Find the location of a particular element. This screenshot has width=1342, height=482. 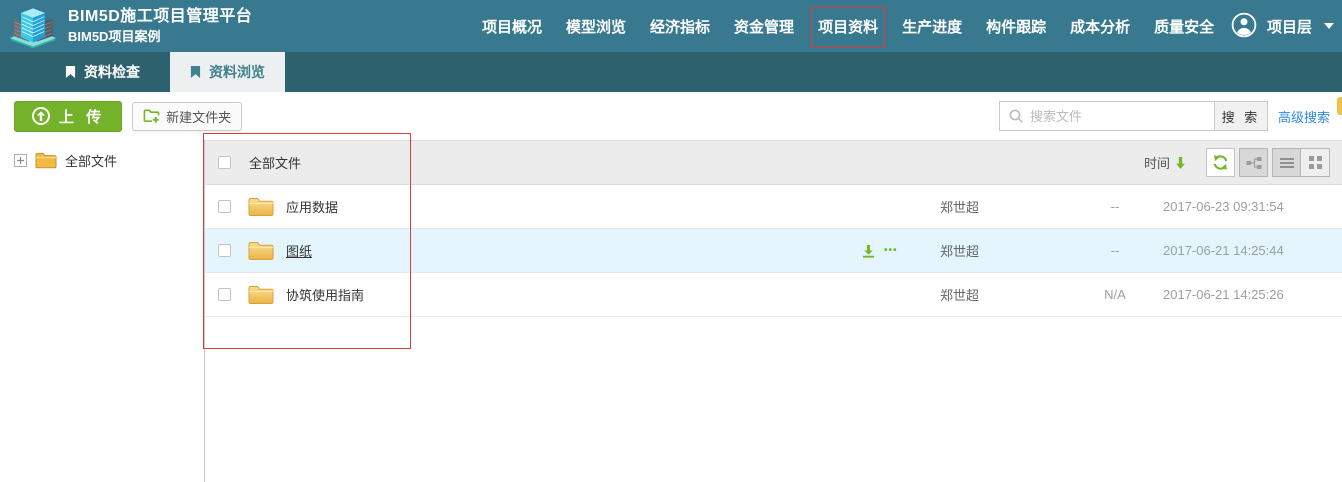

select-all-checkbox is located at coordinates (224, 162).